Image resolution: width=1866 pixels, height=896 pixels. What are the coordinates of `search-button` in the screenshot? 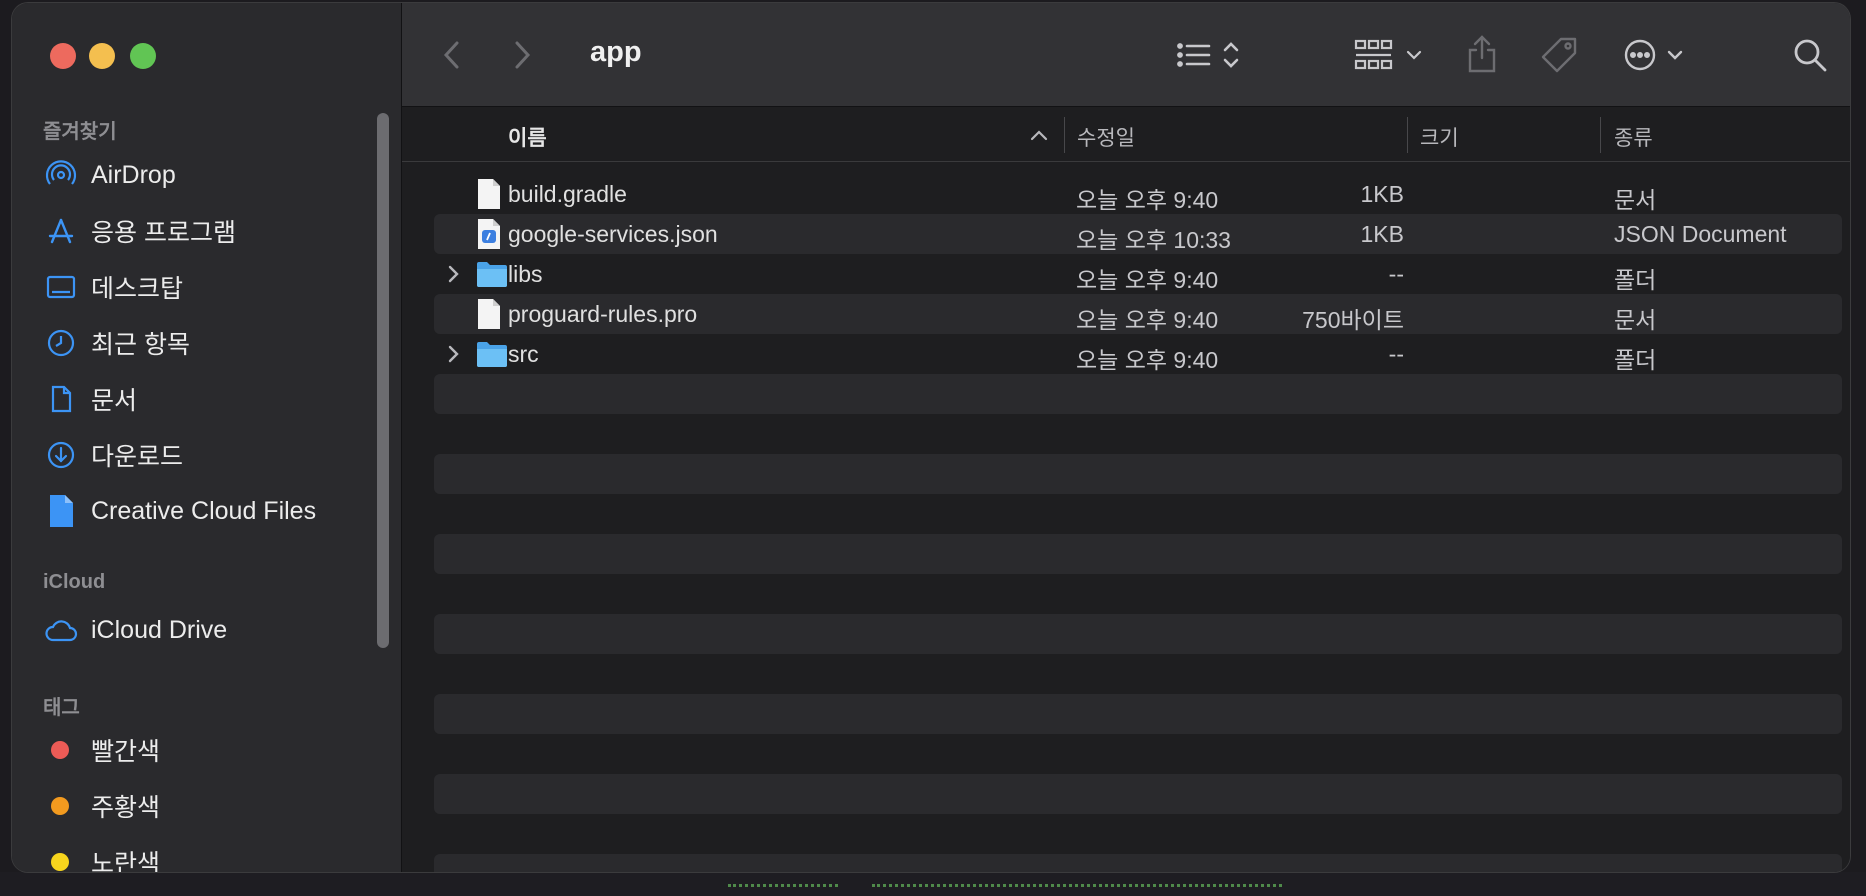 It's located at (1810, 55).